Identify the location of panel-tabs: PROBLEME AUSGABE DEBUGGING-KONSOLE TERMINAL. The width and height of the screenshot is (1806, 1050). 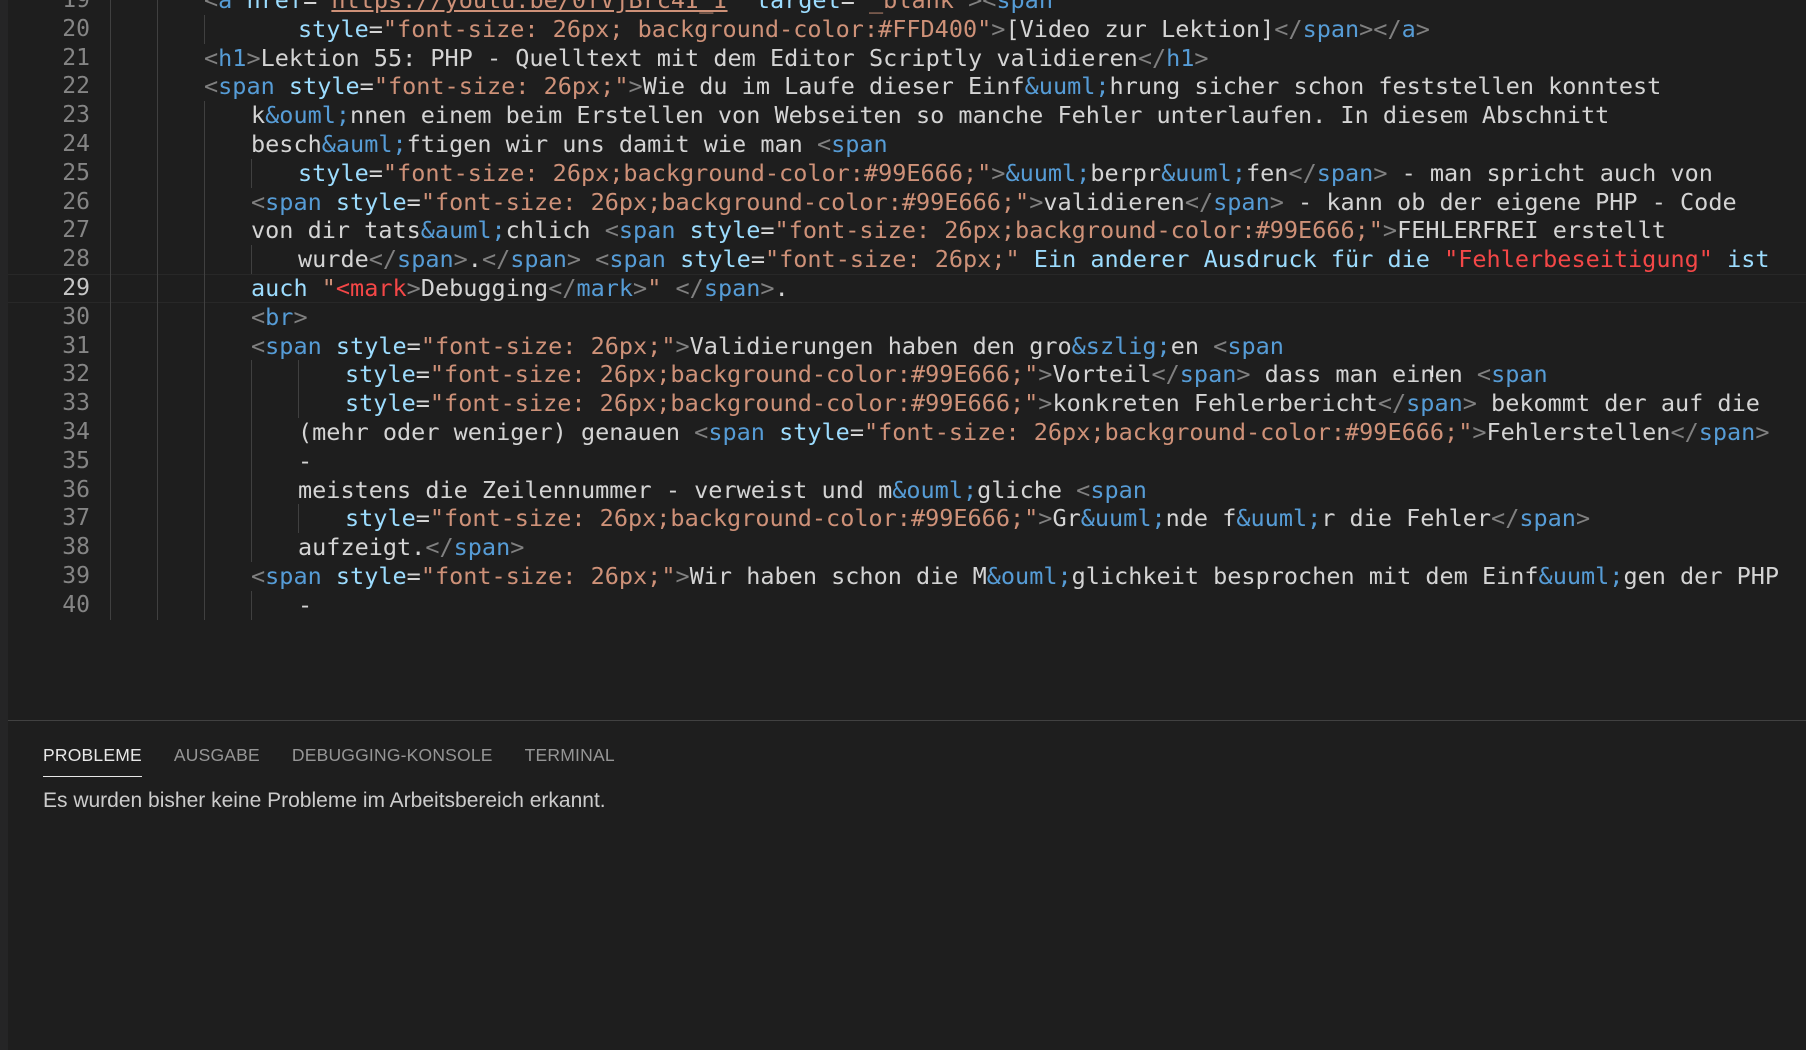
(345, 759).